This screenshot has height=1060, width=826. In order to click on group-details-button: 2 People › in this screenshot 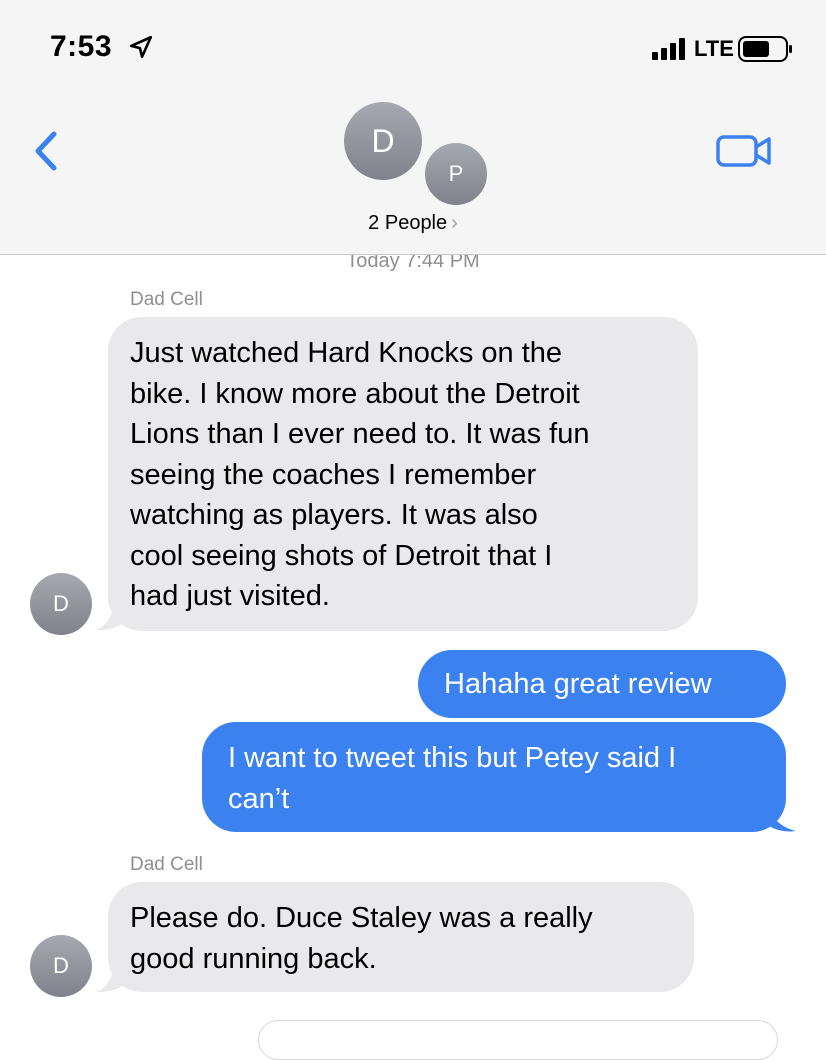, I will do `click(413, 223)`.